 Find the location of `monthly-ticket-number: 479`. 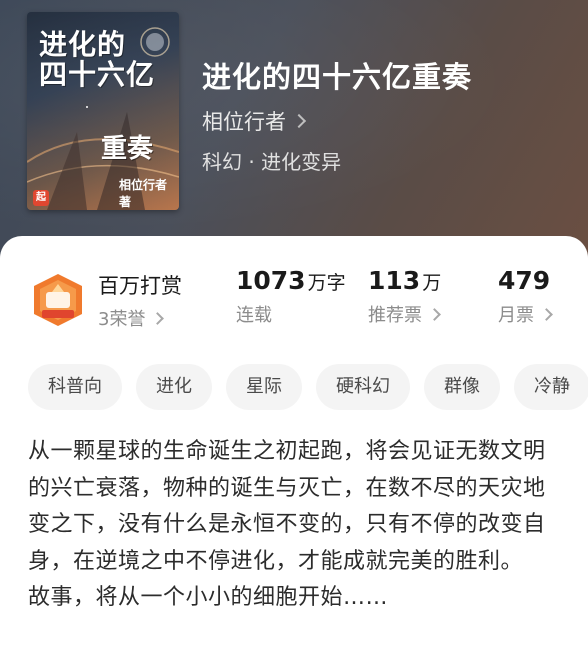

monthly-ticket-number: 479 is located at coordinates (524, 280).